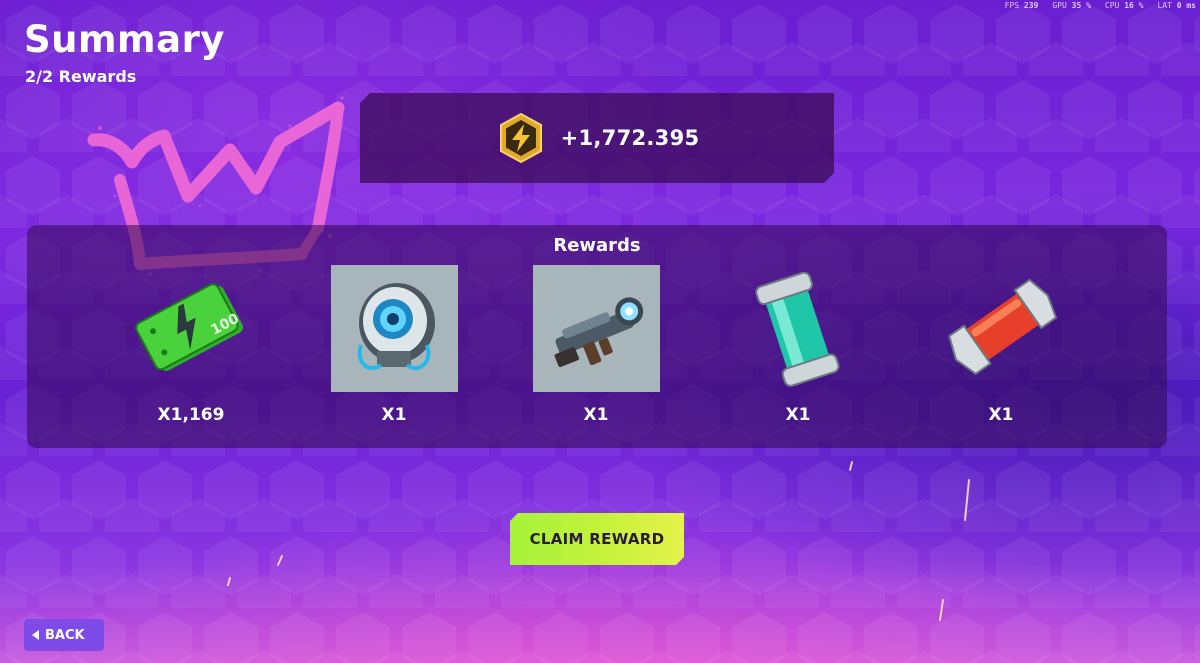  I want to click on page-title: Summary, so click(124, 39).